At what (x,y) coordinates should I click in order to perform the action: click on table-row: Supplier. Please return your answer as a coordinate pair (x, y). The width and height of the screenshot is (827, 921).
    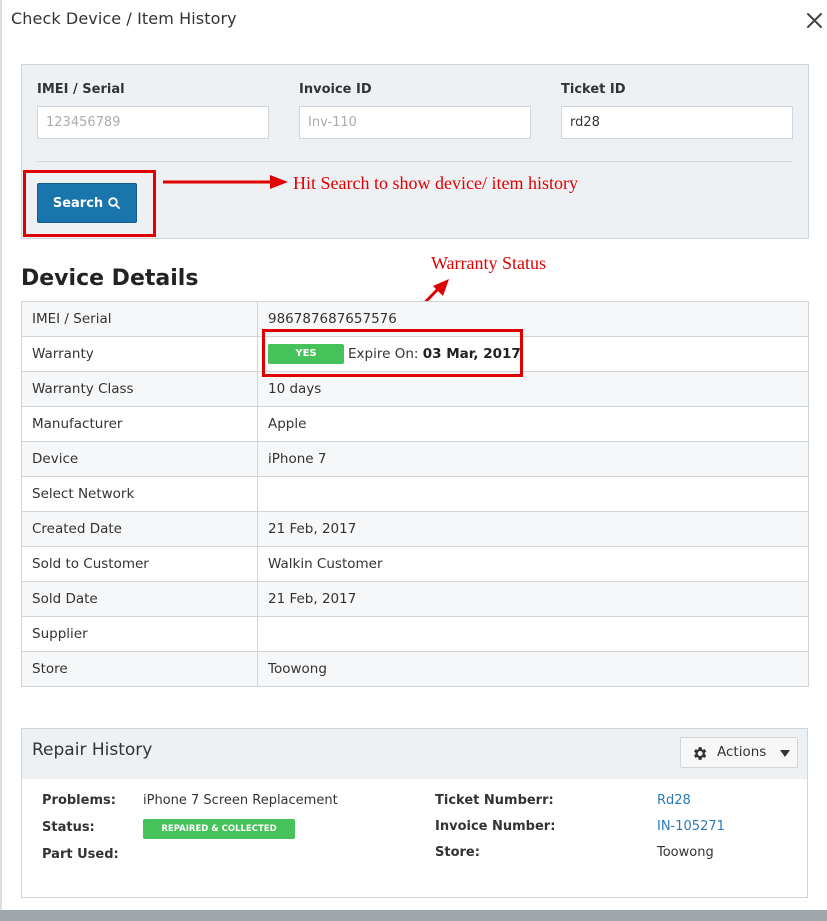
    Looking at the image, I should click on (415, 634).